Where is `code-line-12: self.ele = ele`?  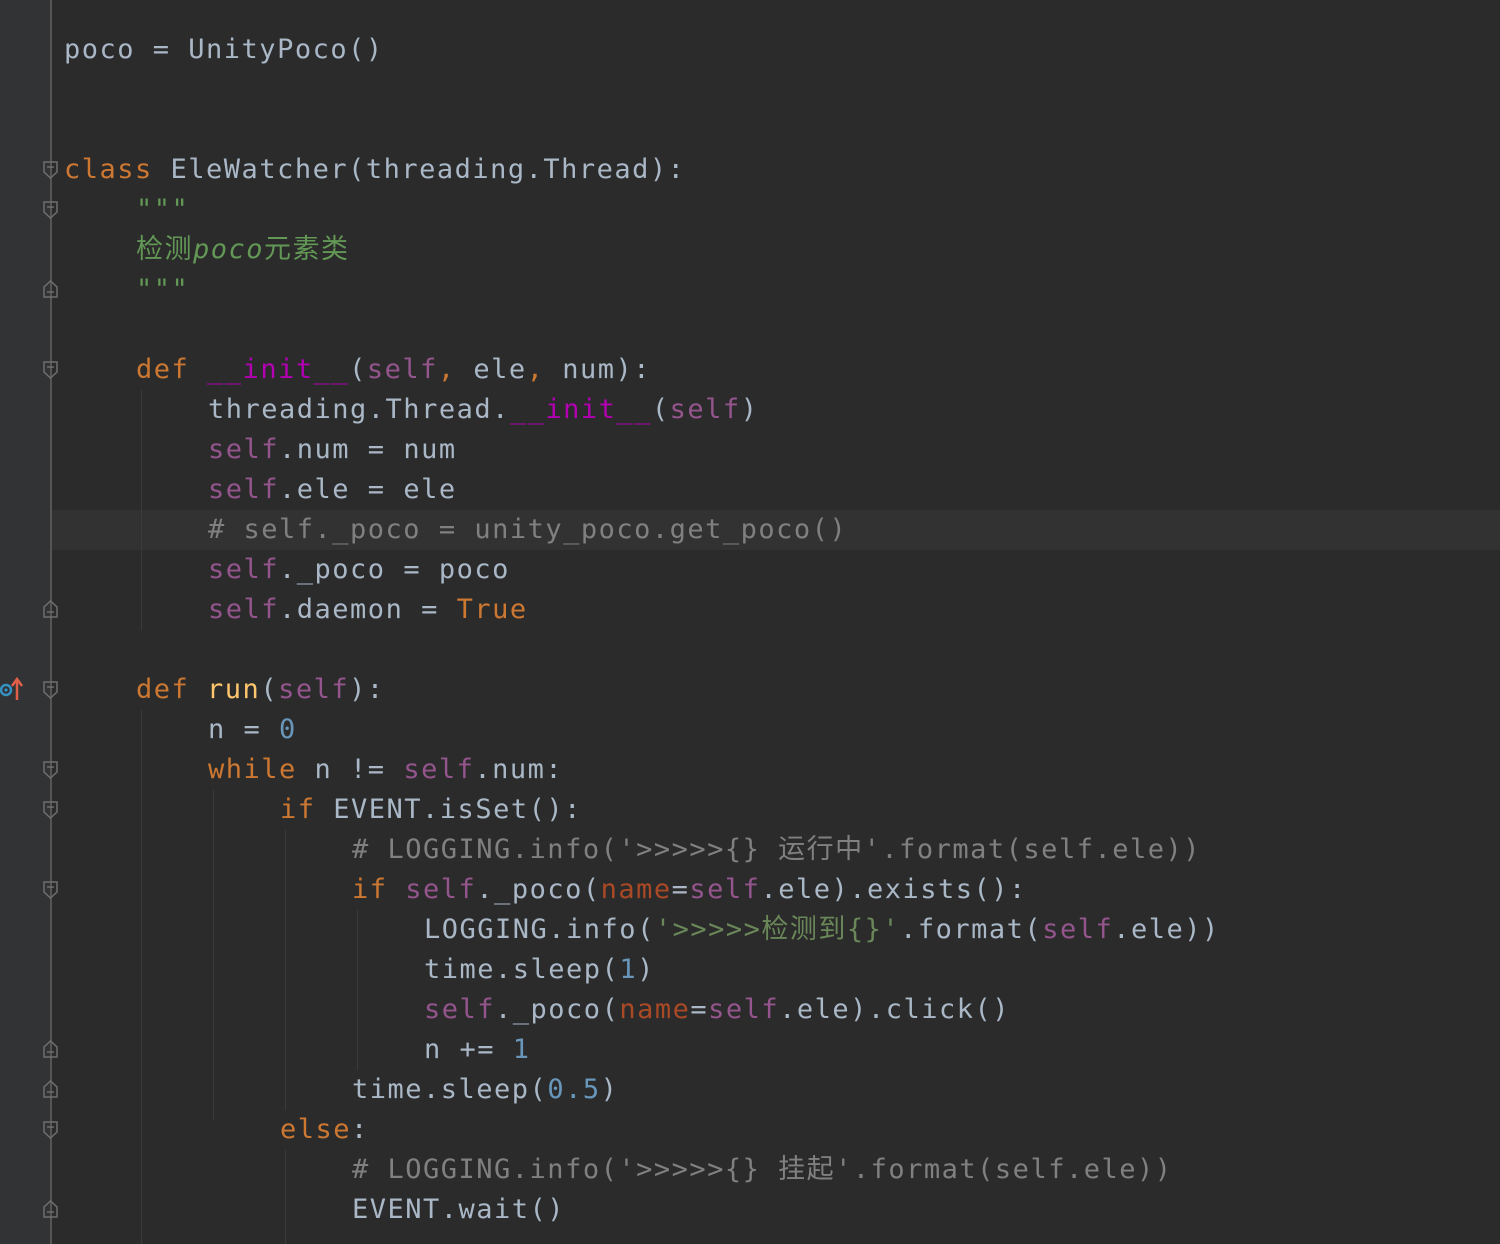
code-line-12: self.ele = ele is located at coordinates (332, 490).